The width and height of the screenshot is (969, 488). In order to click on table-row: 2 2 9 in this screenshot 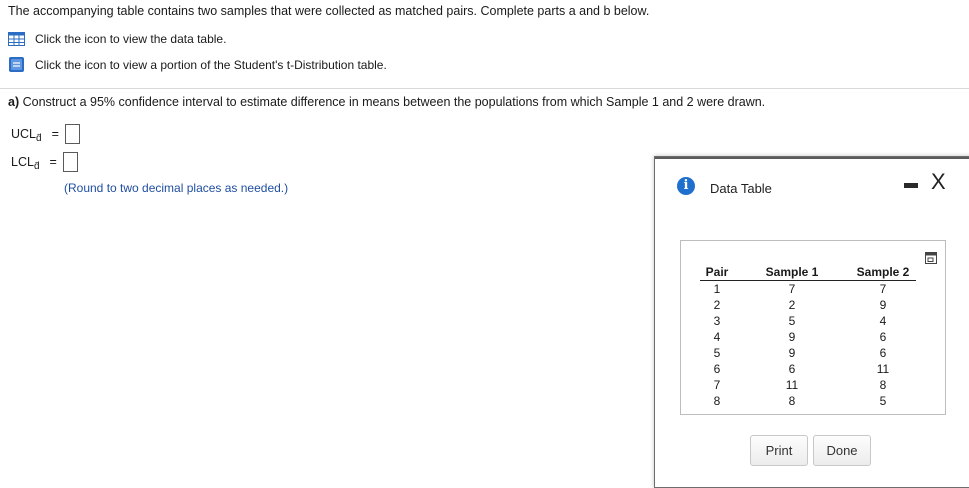, I will do `click(808, 305)`.